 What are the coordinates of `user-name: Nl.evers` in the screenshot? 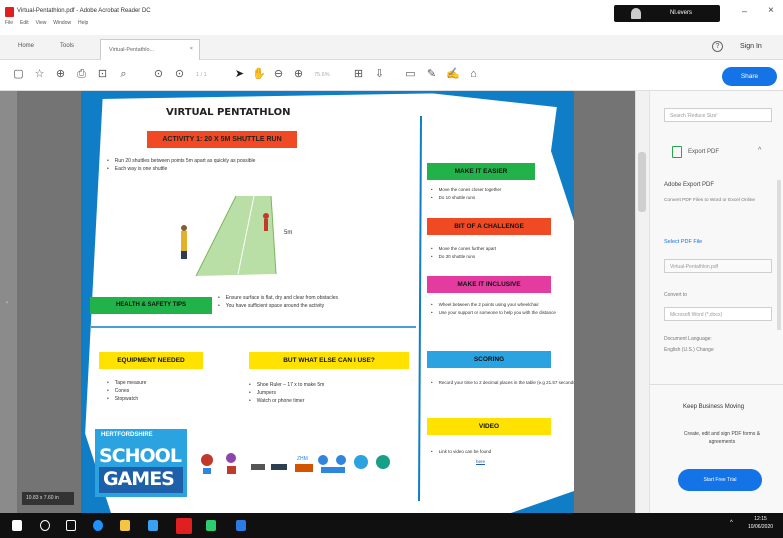 It's located at (681, 13).